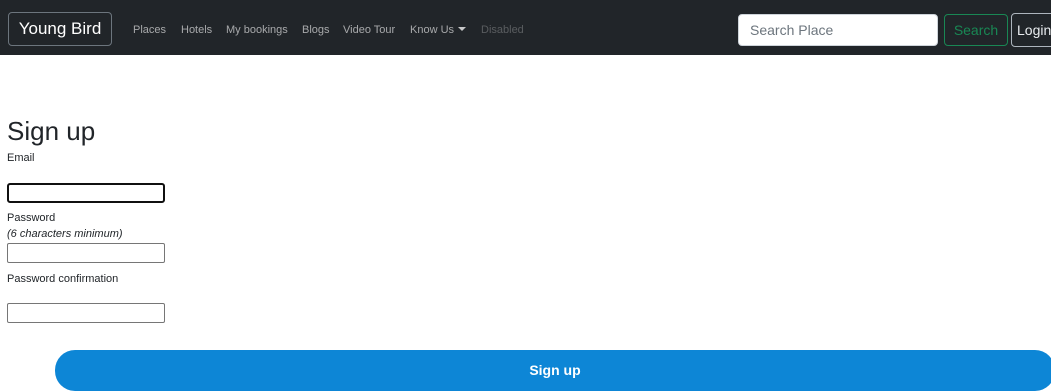 The image size is (1051, 392). Describe the element at coordinates (86, 313) in the screenshot. I see `password-confirmation-field` at that location.